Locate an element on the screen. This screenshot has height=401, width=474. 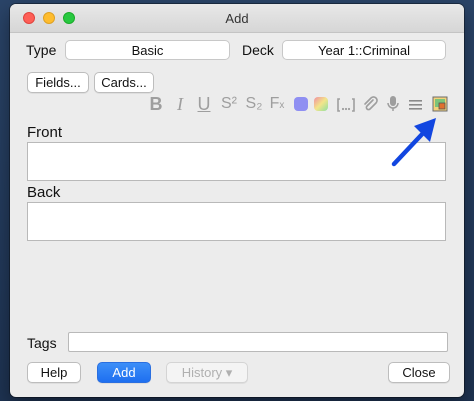
deck-selector: Year 1::Criminal is located at coordinates (364, 50).